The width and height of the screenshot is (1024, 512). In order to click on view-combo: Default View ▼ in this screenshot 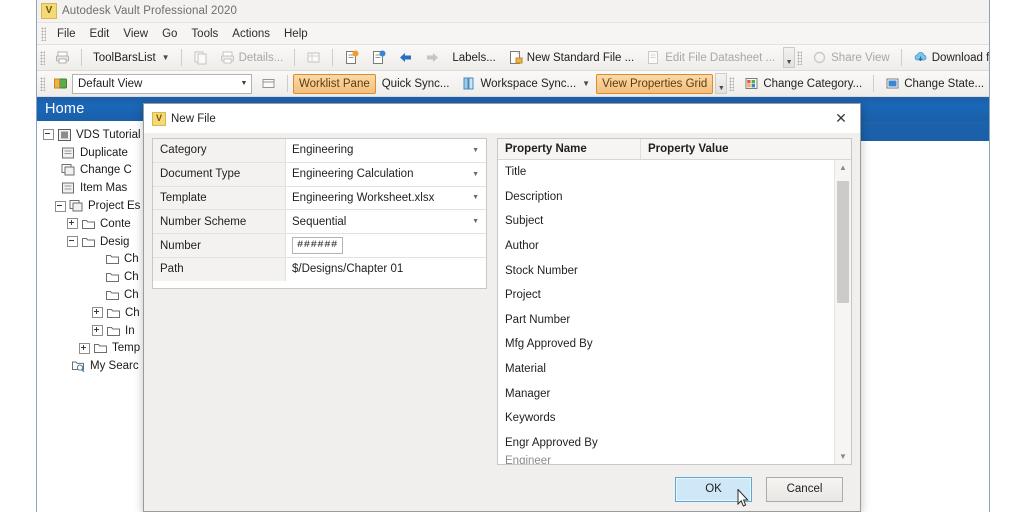, I will do `click(162, 83)`.